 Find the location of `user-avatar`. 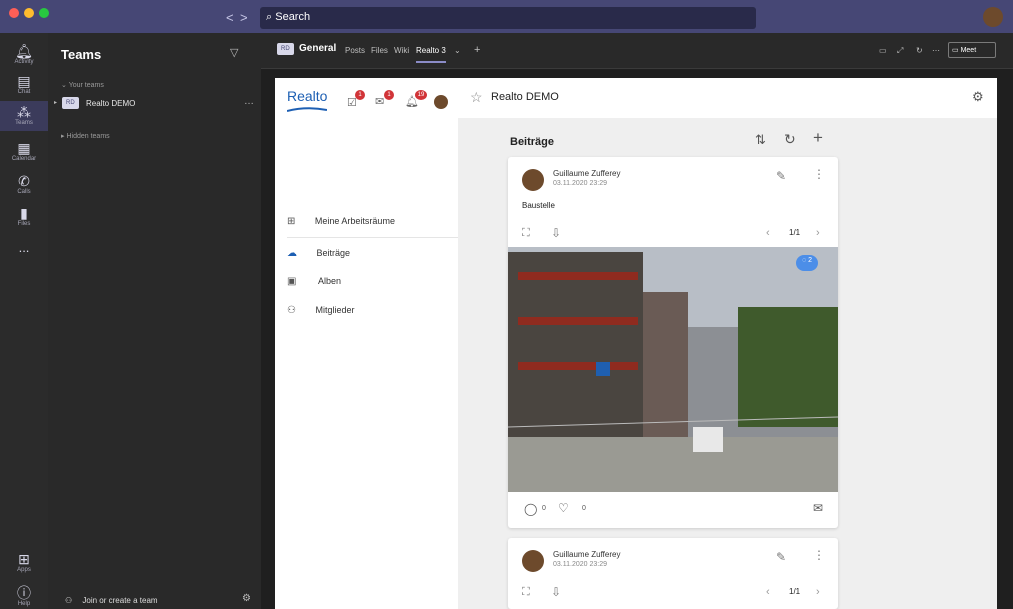

user-avatar is located at coordinates (993, 17).